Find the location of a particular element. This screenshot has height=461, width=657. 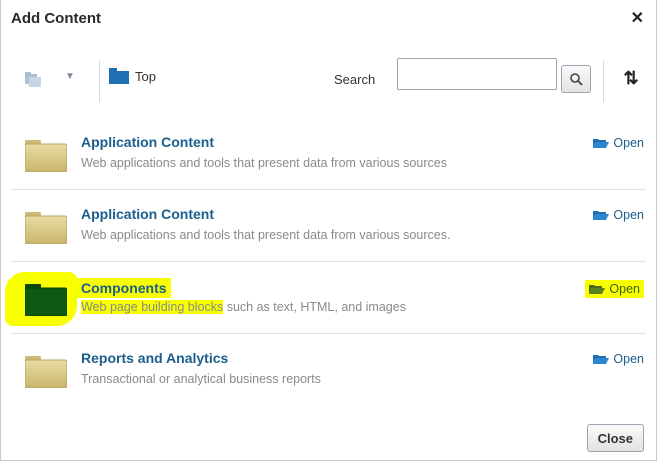

search-label: Search is located at coordinates (355, 79).